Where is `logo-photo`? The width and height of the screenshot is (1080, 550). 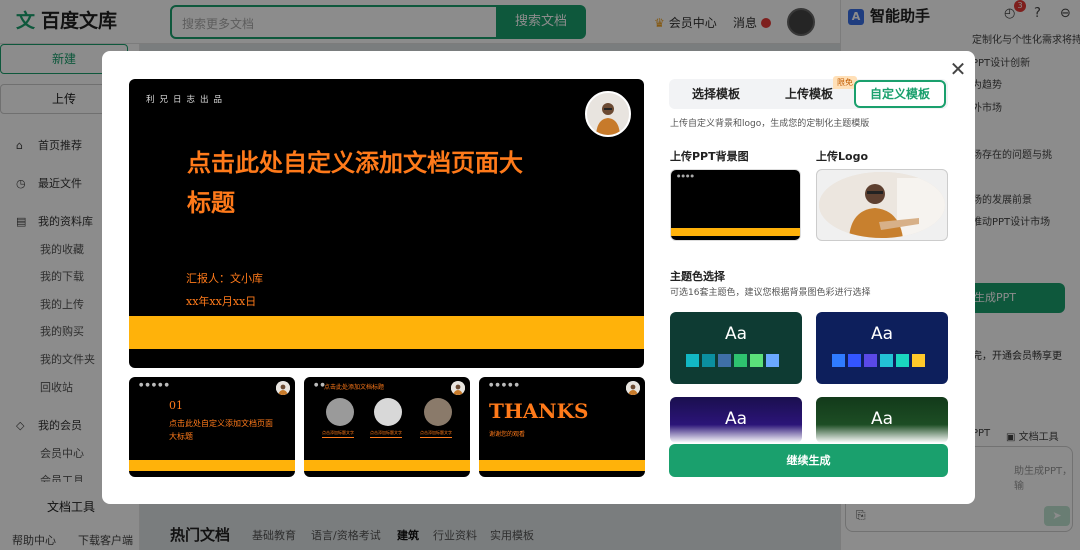
logo-photo is located at coordinates (882, 205).